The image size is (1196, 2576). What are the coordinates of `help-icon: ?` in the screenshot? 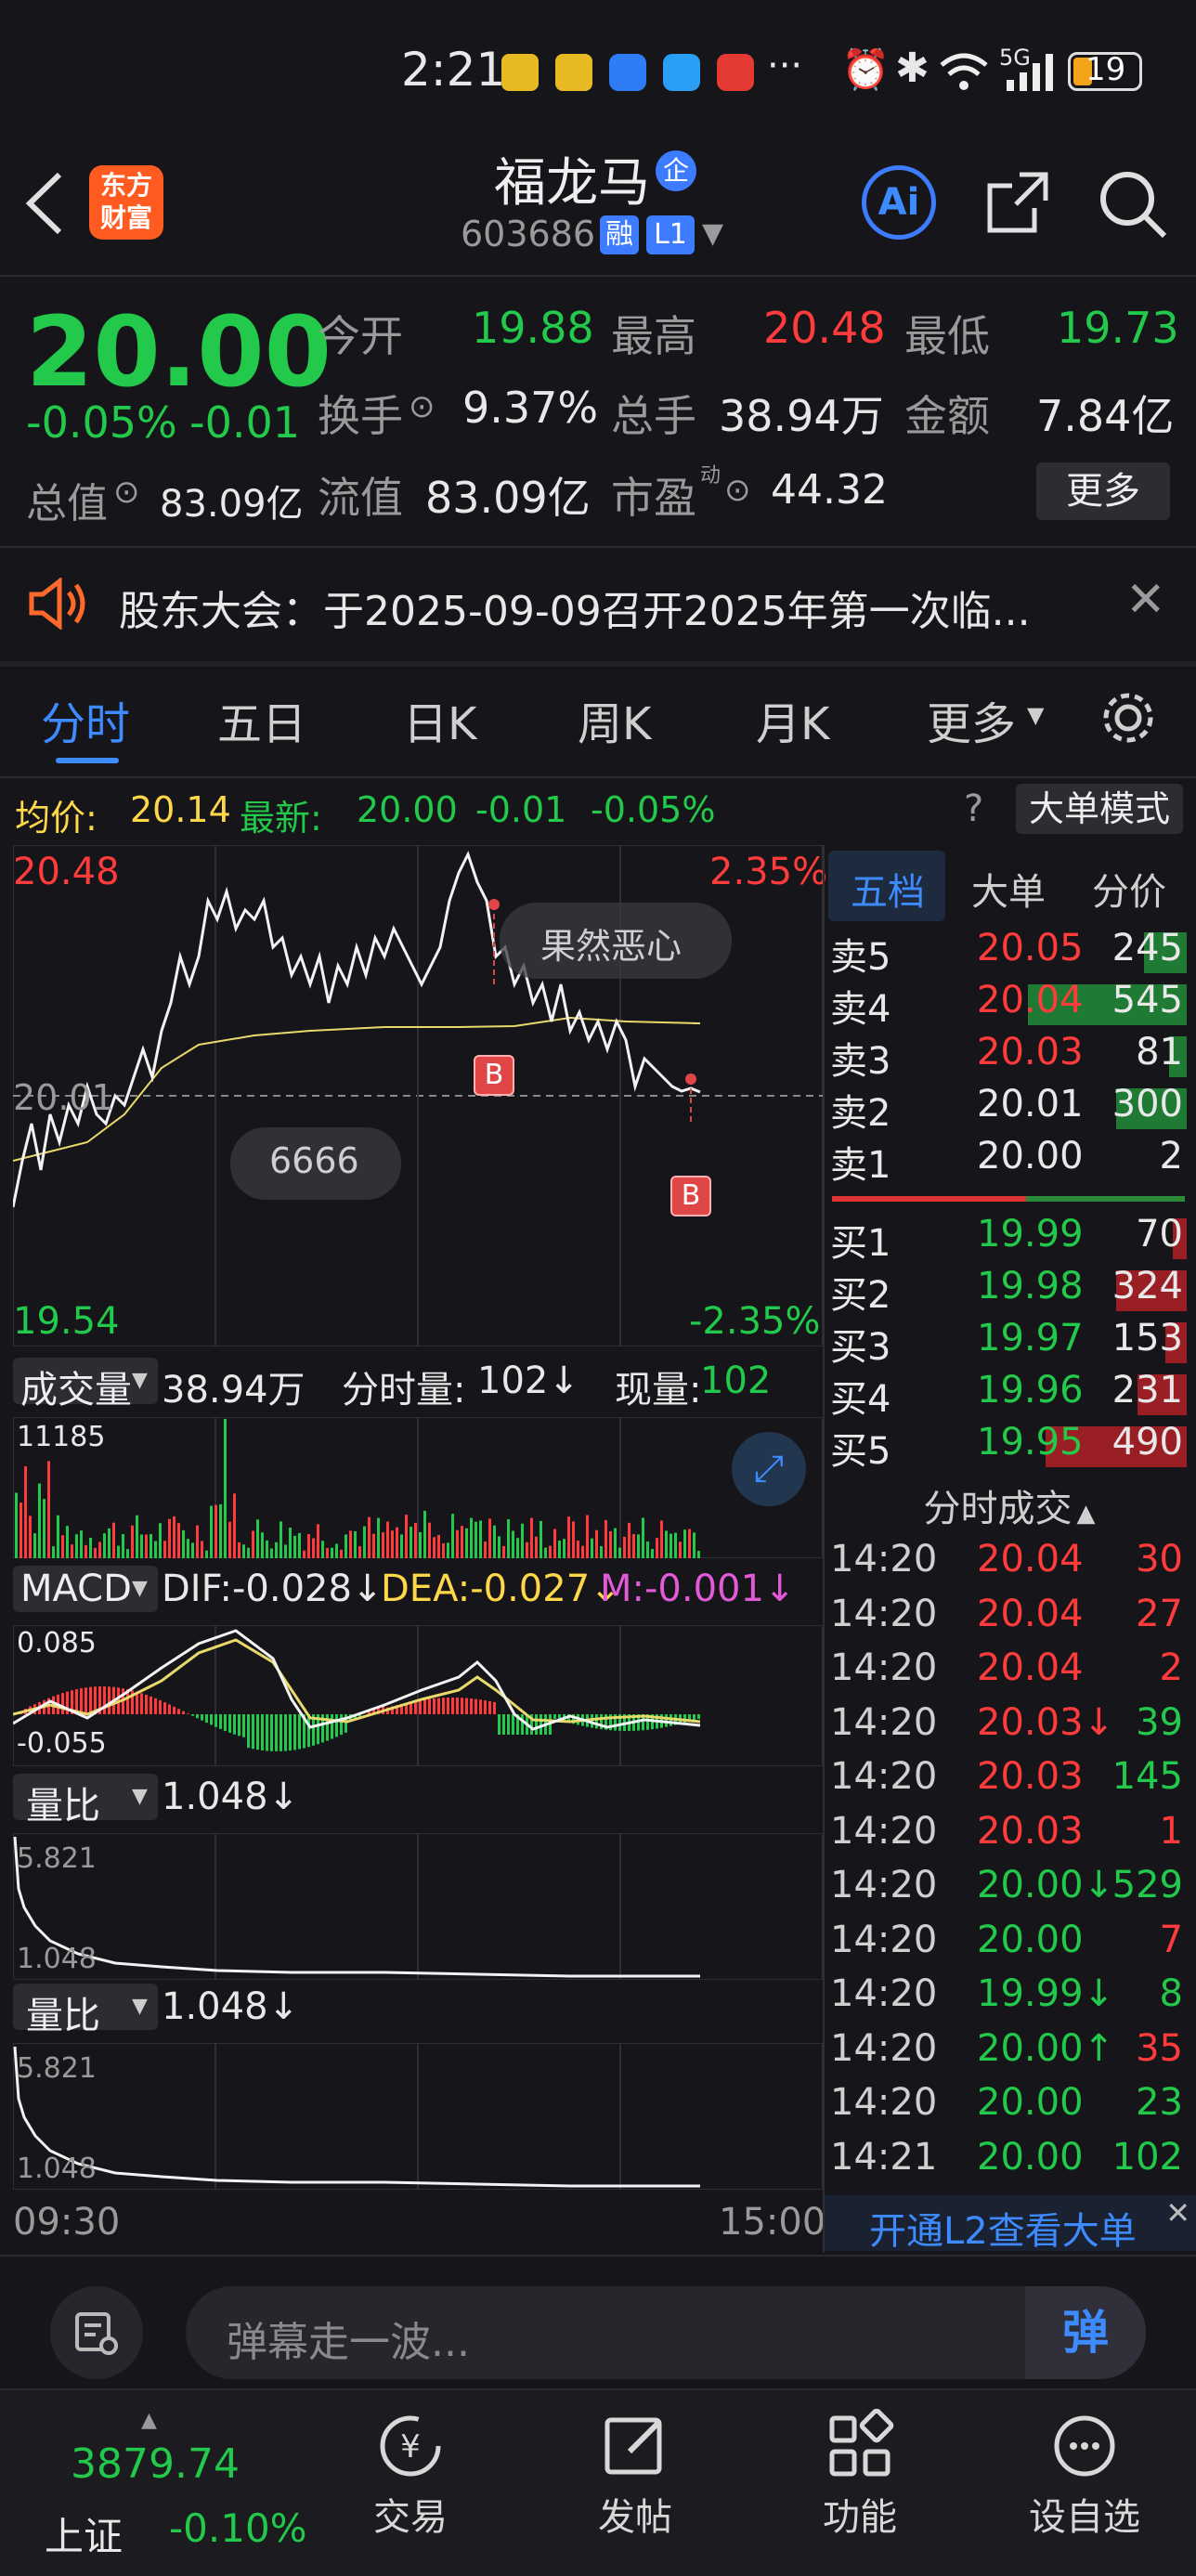 It's located at (973, 808).